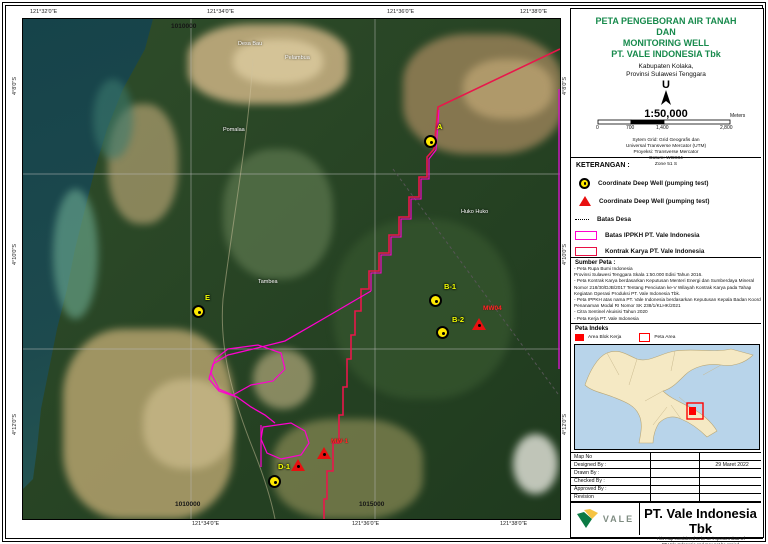 This screenshot has width=768, height=544. Describe the element at coordinates (584, 183) in the screenshot. I see `yellow-well-icon` at that location.